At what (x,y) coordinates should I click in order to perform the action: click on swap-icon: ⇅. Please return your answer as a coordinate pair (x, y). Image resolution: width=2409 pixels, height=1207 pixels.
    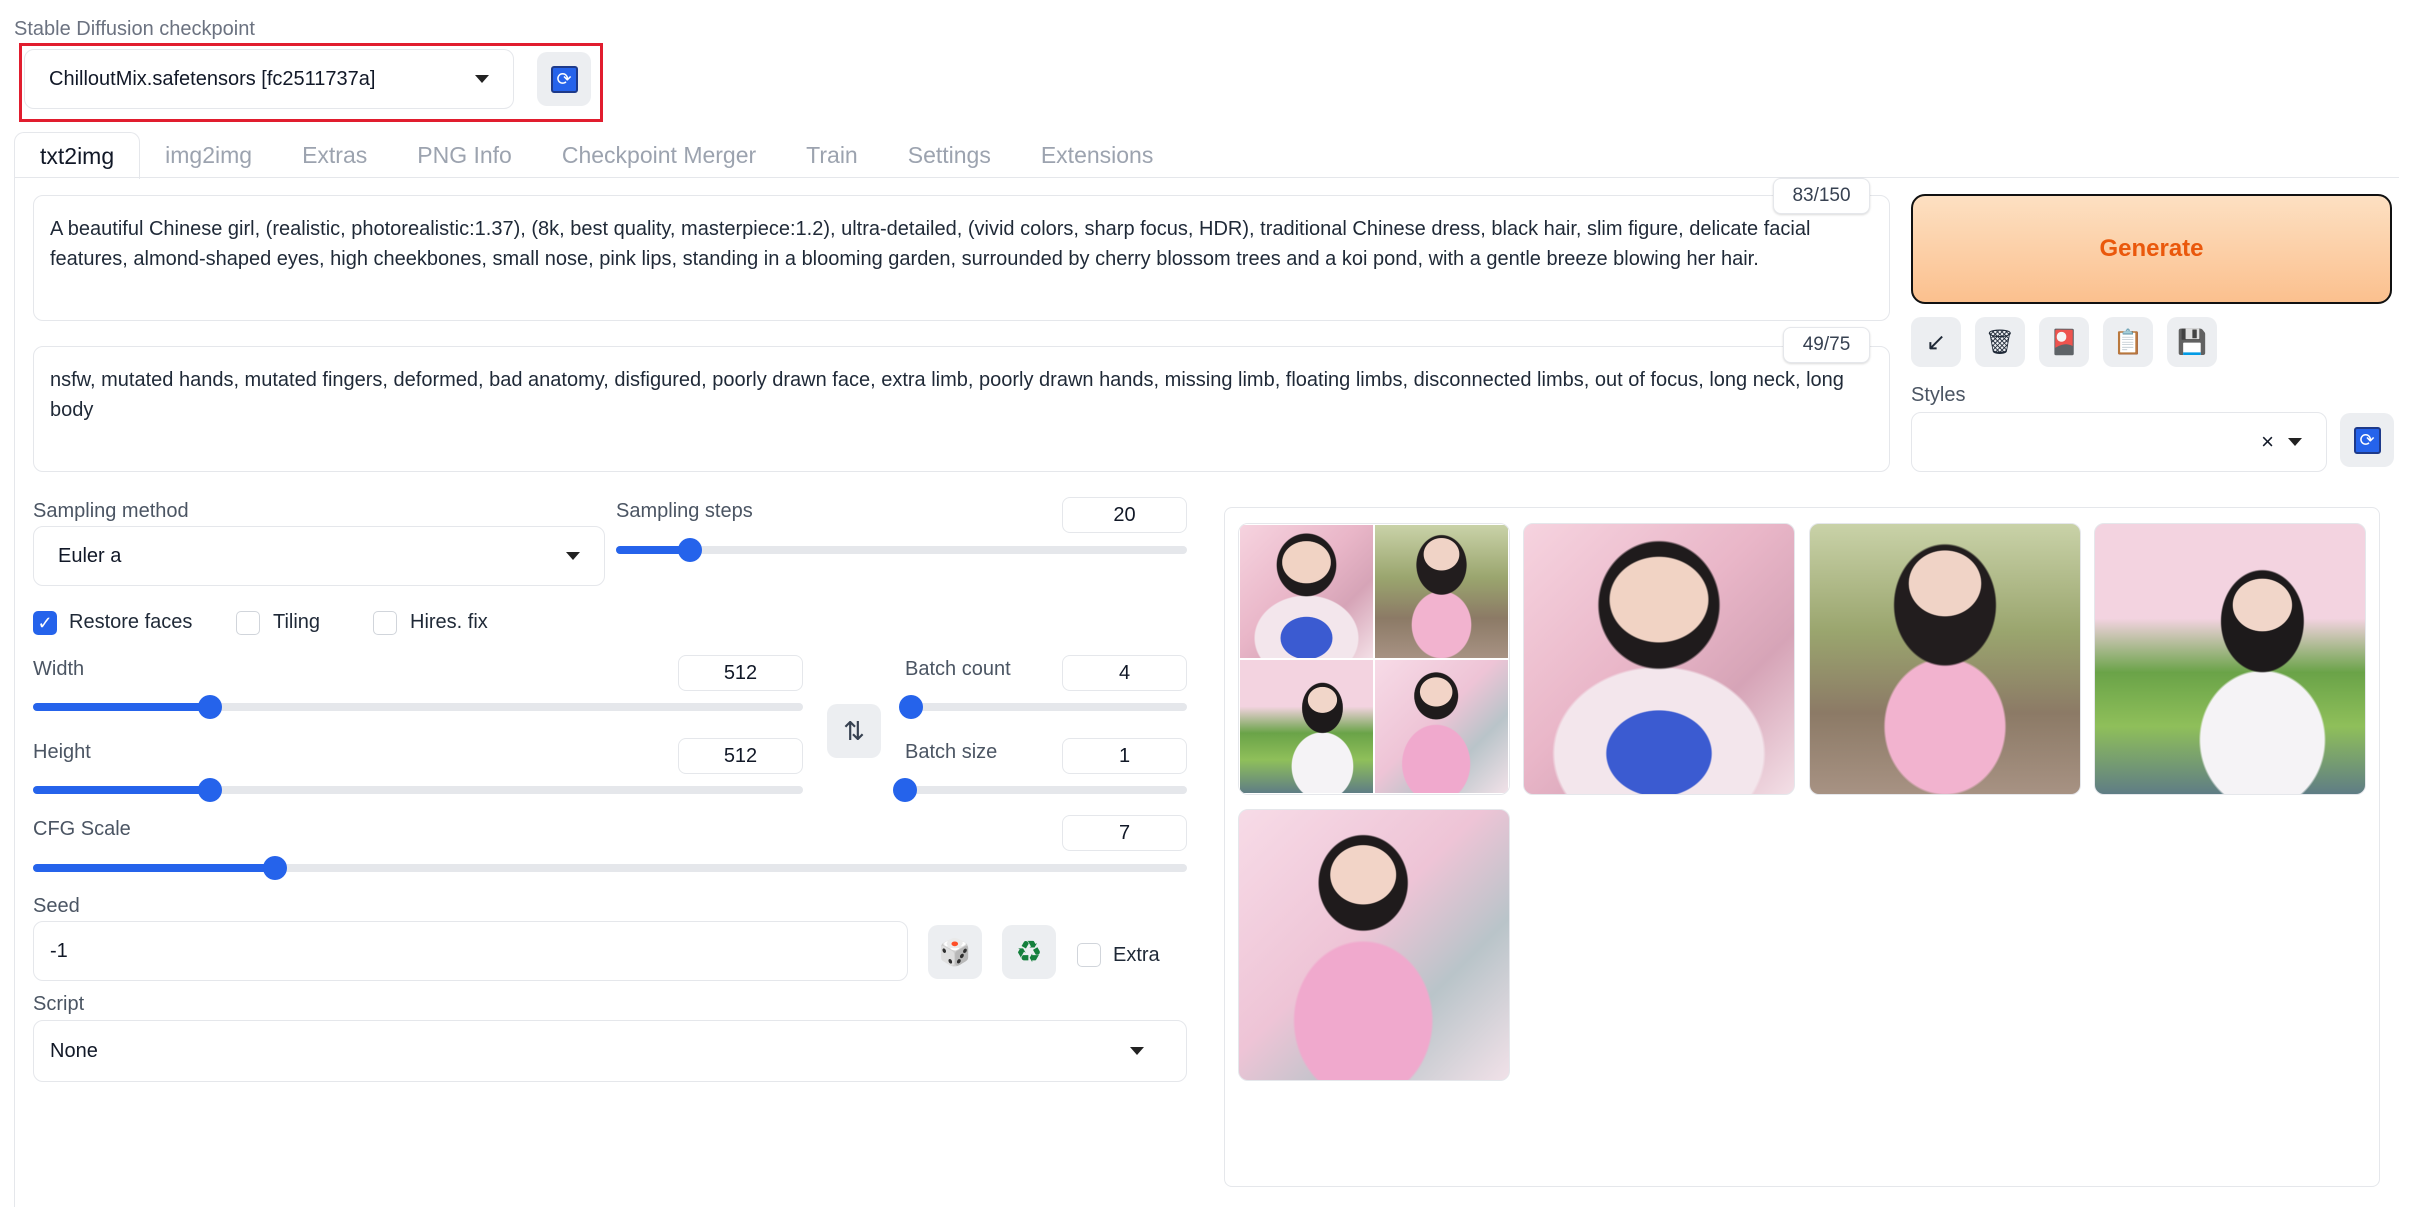
    Looking at the image, I should click on (854, 730).